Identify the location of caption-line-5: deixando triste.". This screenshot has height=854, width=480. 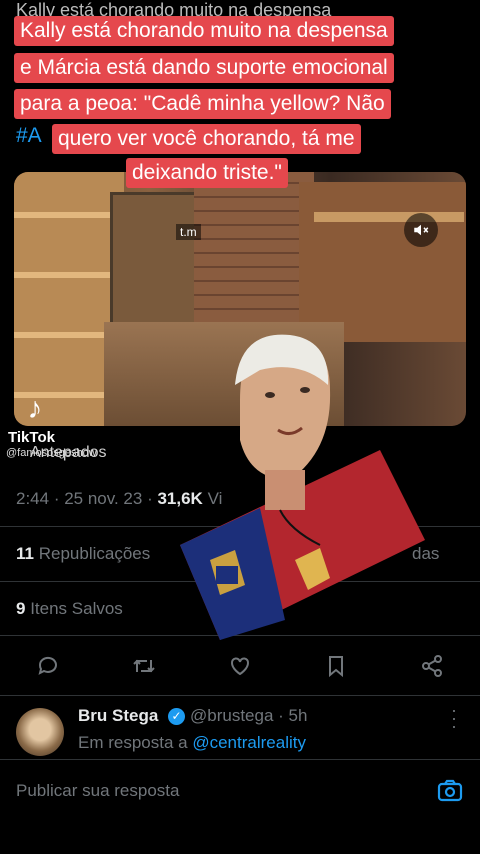
(207, 173).